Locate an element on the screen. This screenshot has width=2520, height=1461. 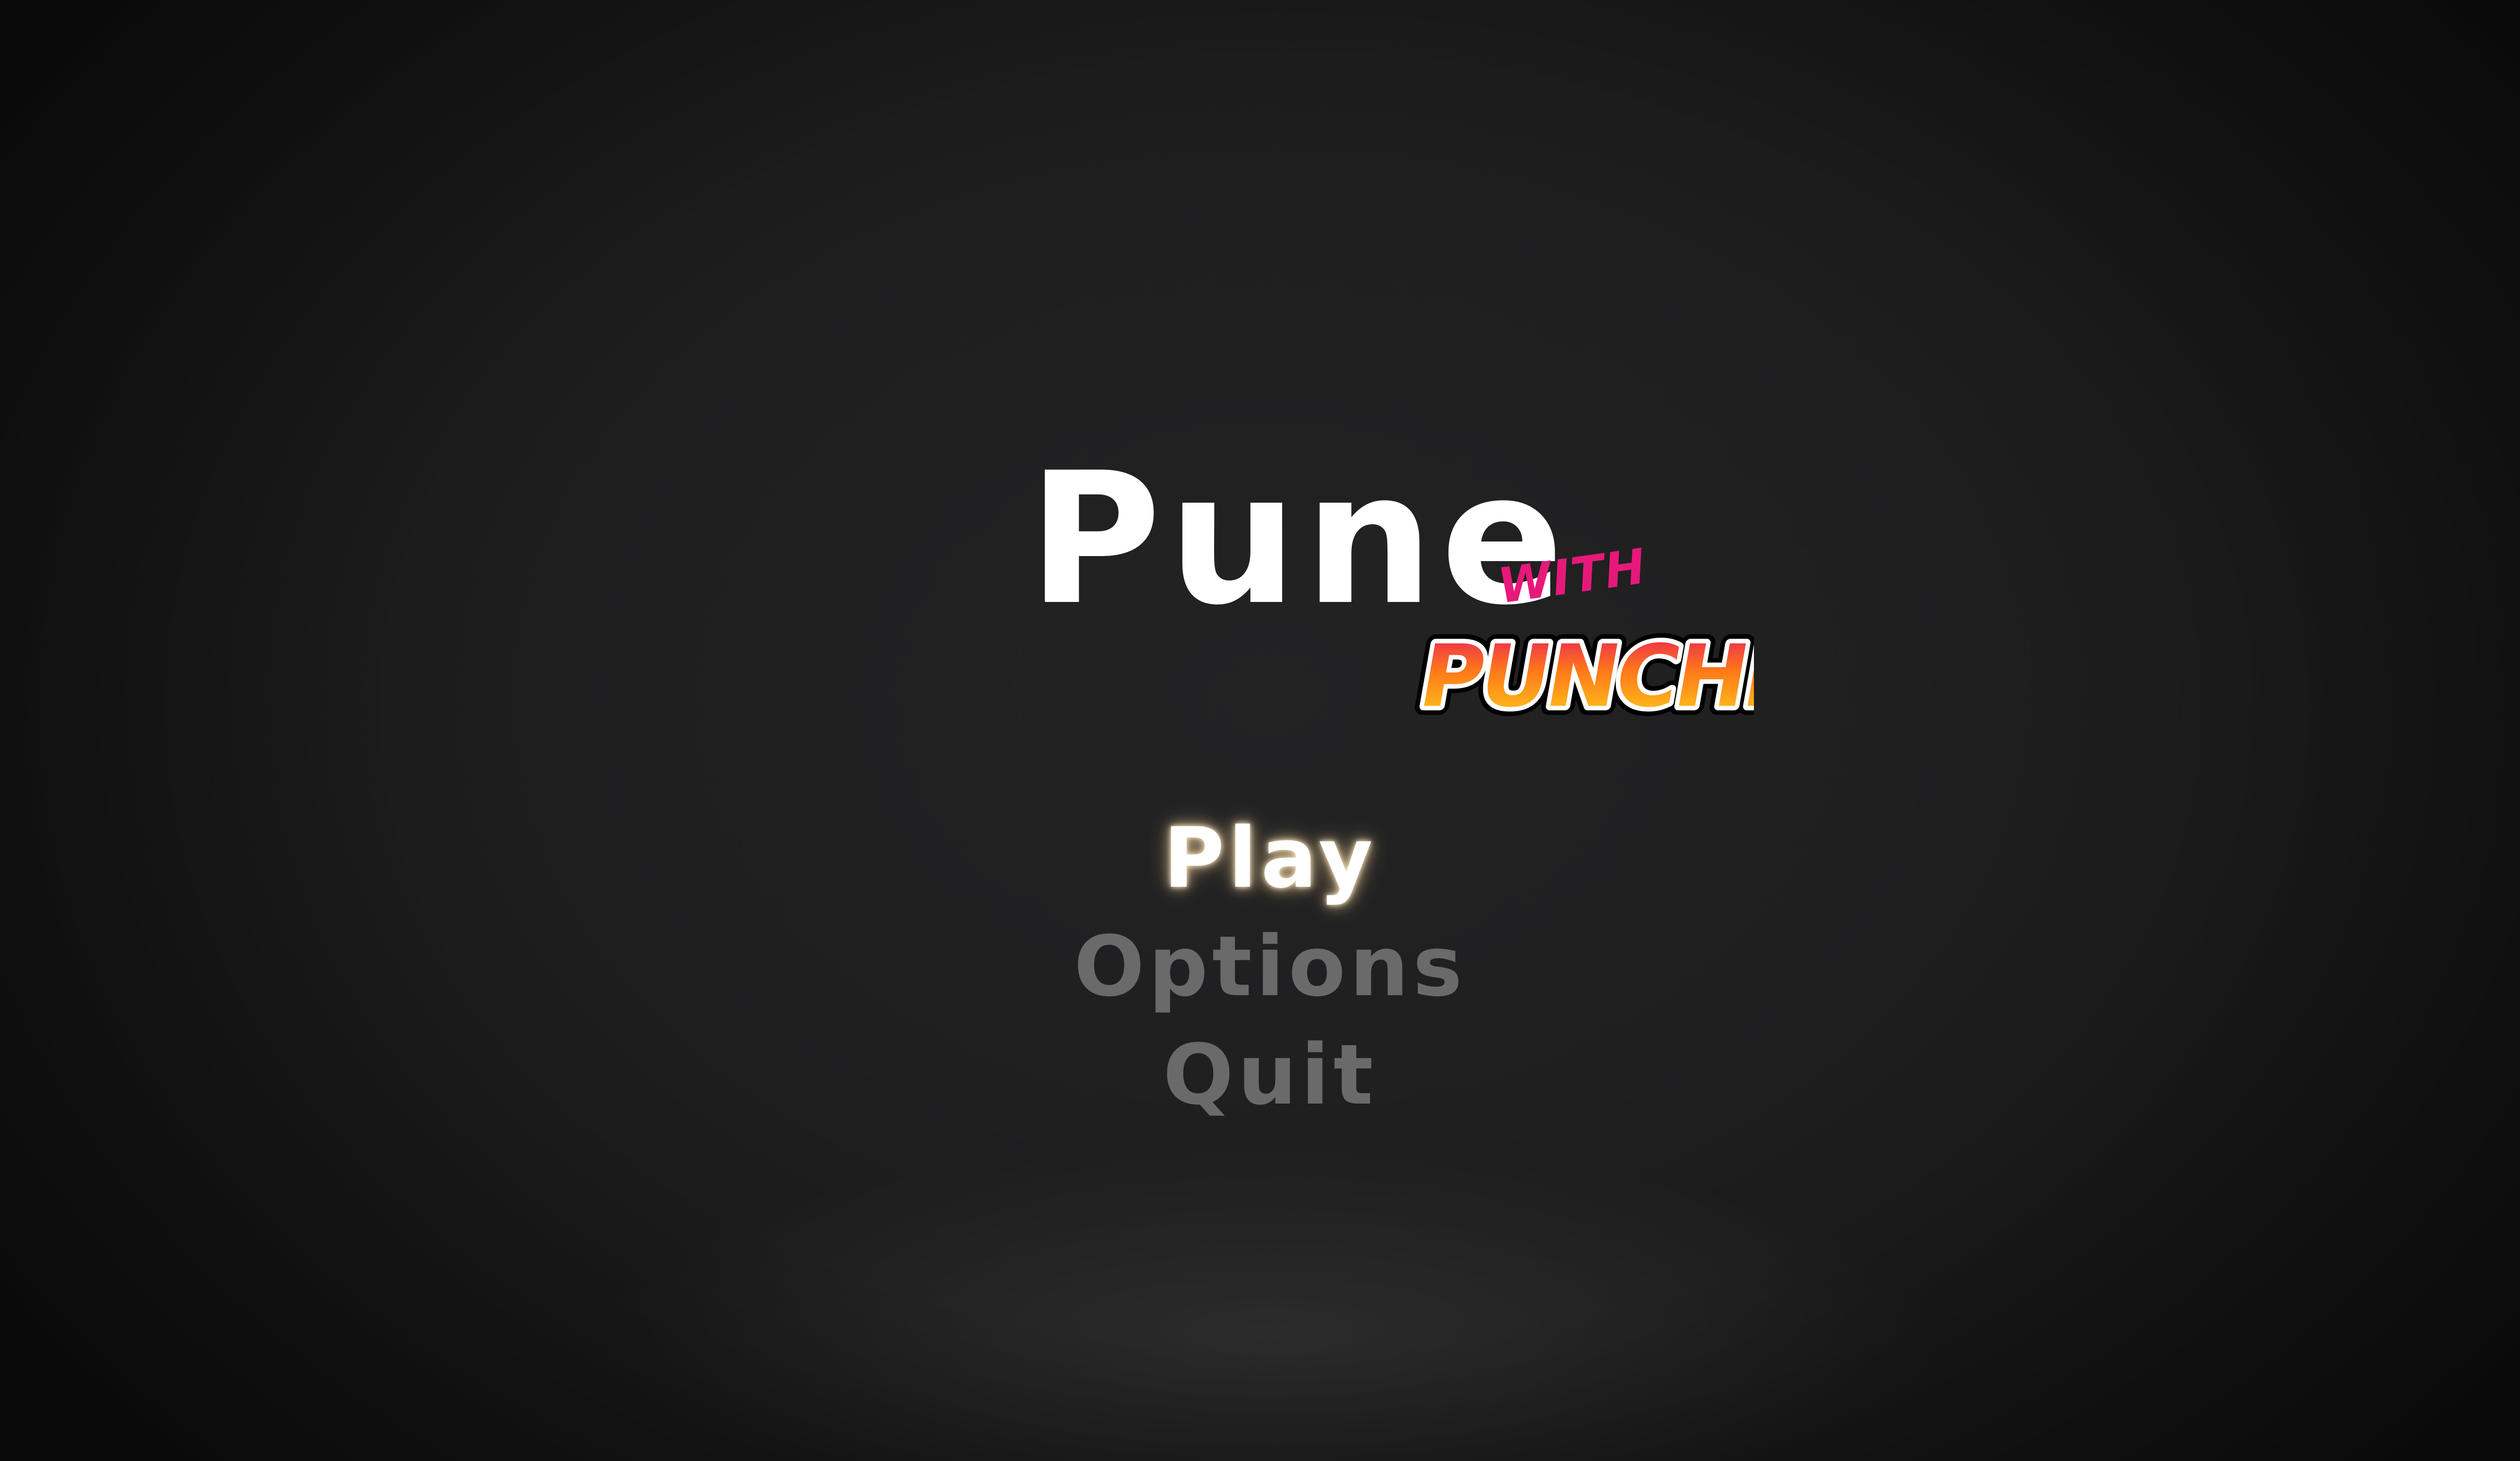
logo-title-text: Pune is located at coordinates (1299, 539).